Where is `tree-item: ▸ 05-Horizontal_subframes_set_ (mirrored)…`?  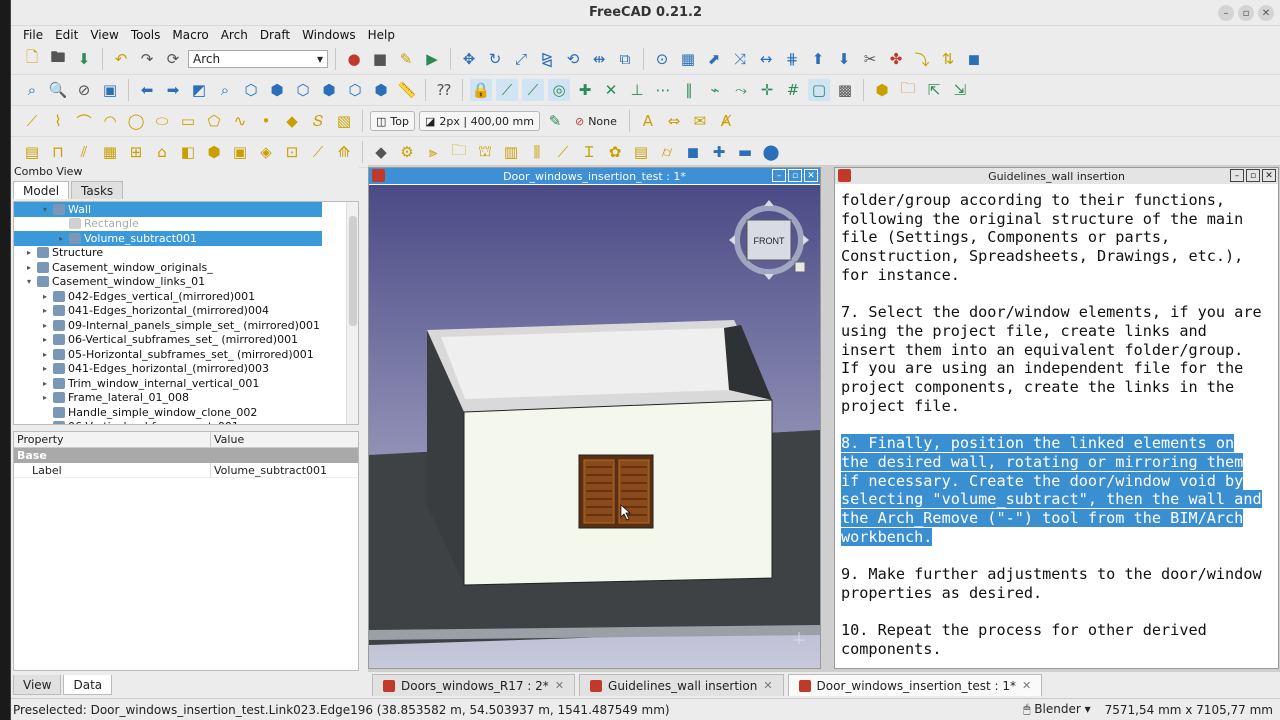 tree-item: ▸ 05-Horizontal_subframes_set_ (mirrored)… is located at coordinates (186, 354).